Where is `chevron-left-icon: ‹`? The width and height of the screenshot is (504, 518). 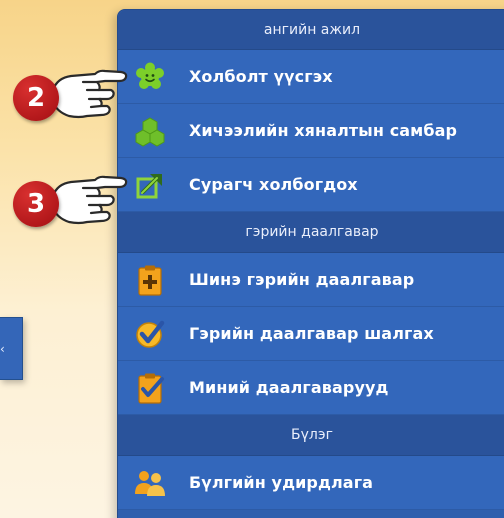
chevron-left-icon: ‹ is located at coordinates (2, 348).